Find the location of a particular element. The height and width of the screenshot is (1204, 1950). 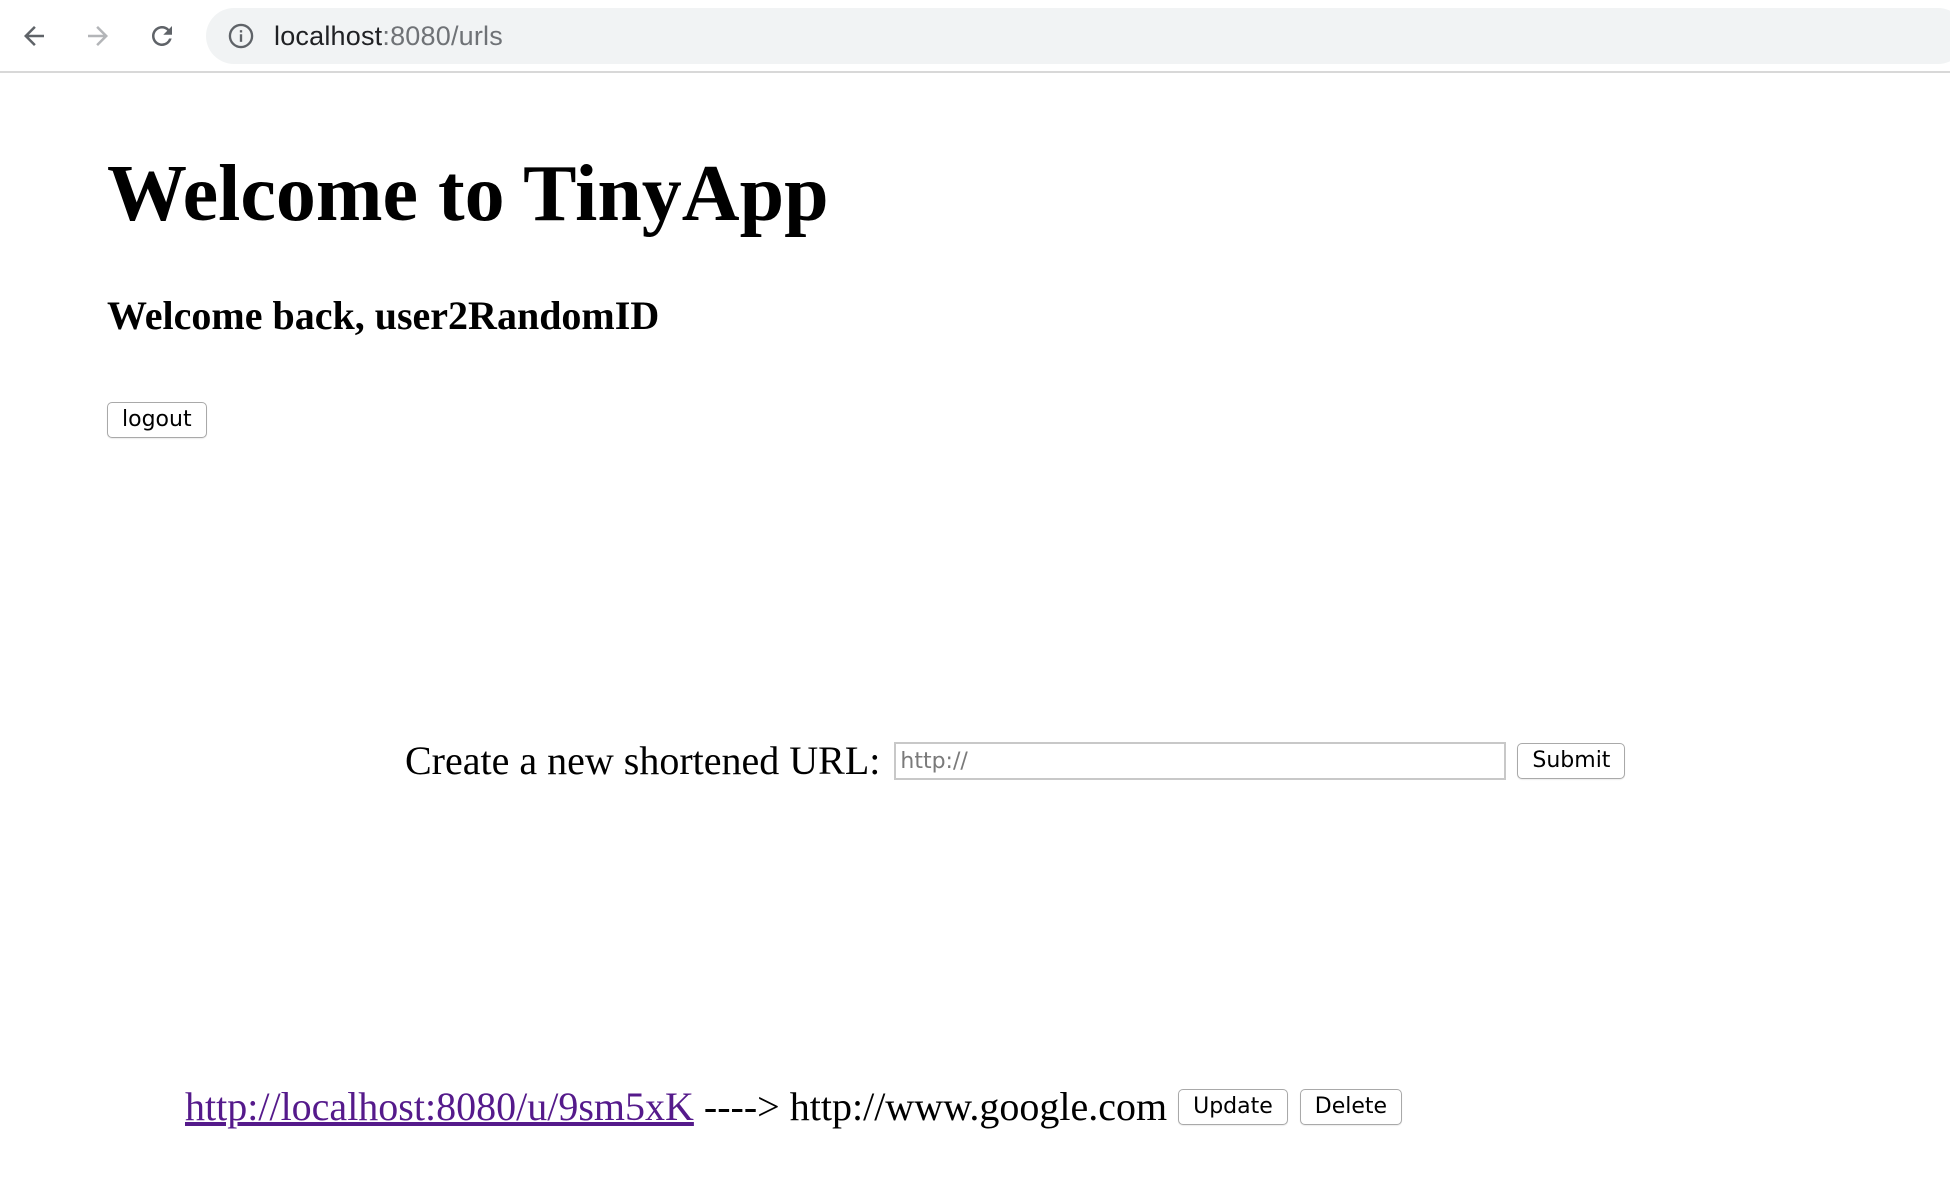

delete-button: Delete is located at coordinates (1351, 1107).